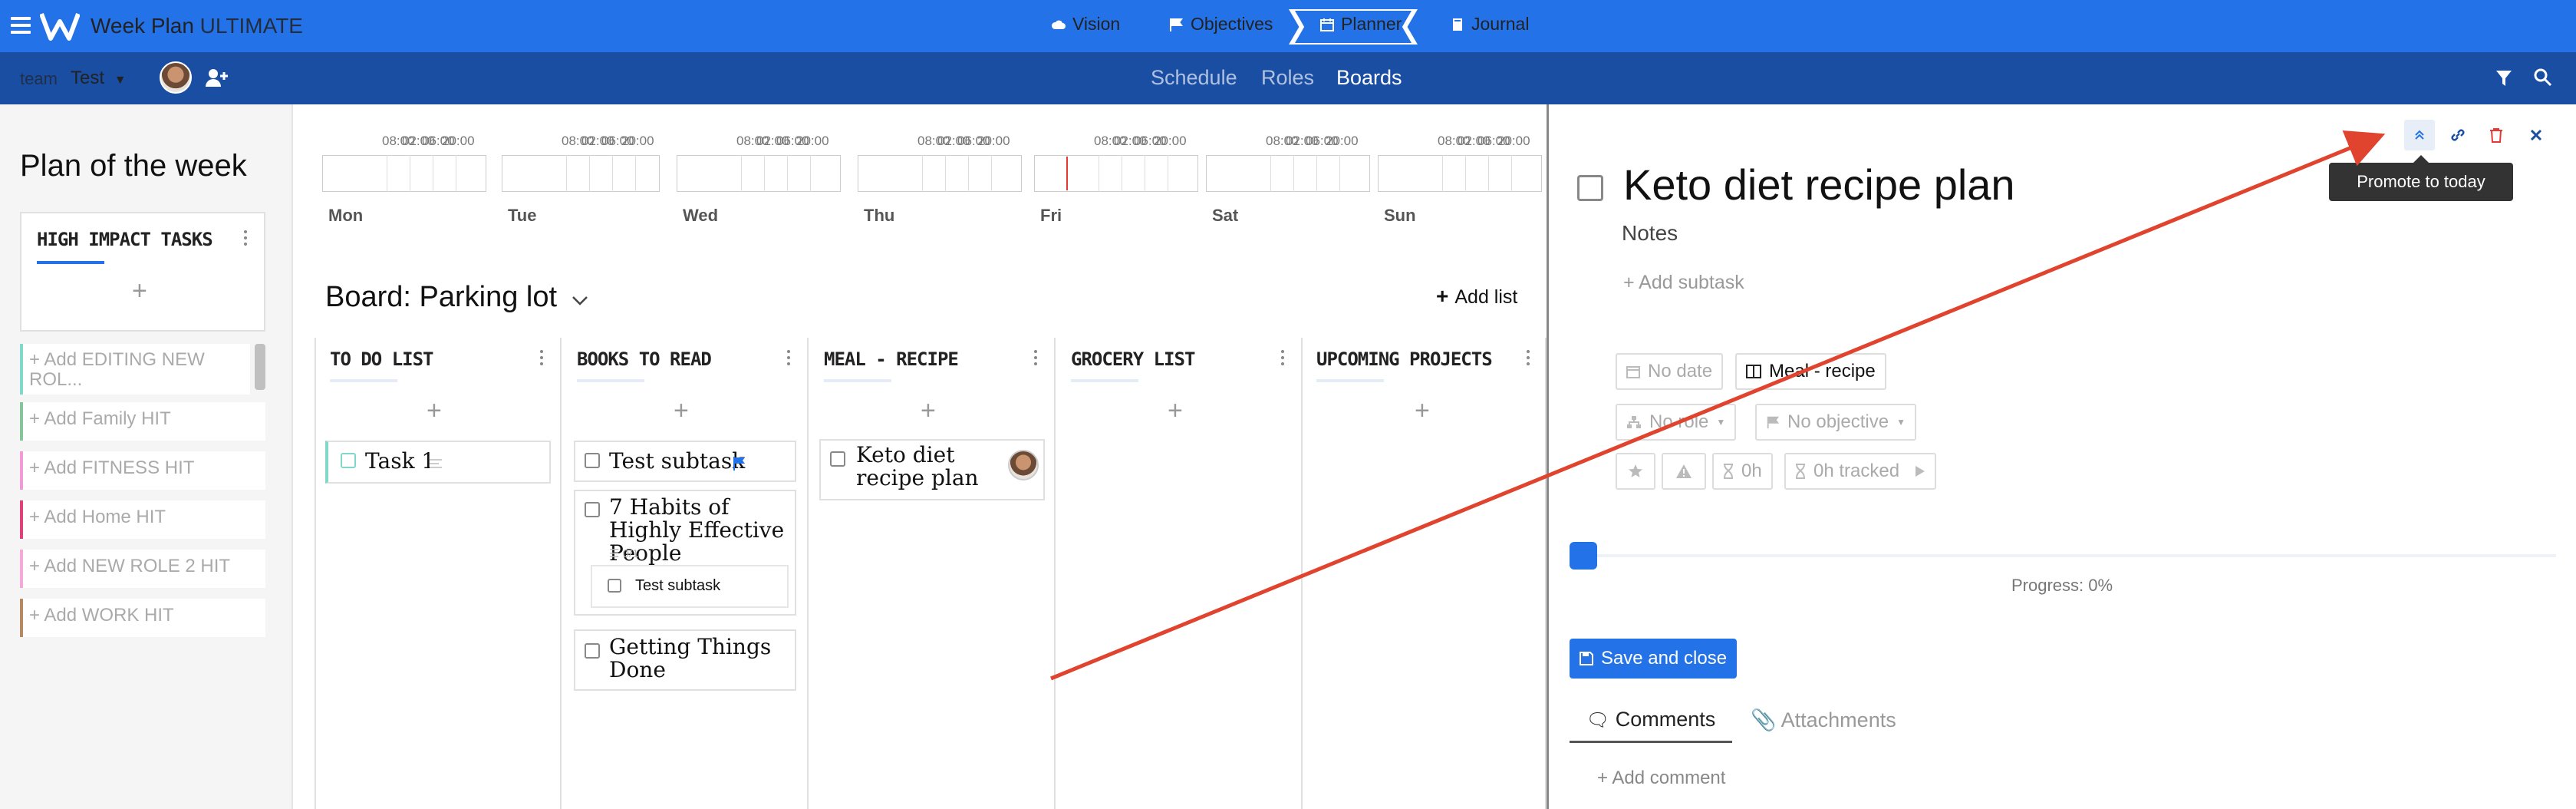 The height and width of the screenshot is (809, 2576). What do you see at coordinates (1023, 465) in the screenshot?
I see `assignee-avatar` at bounding box center [1023, 465].